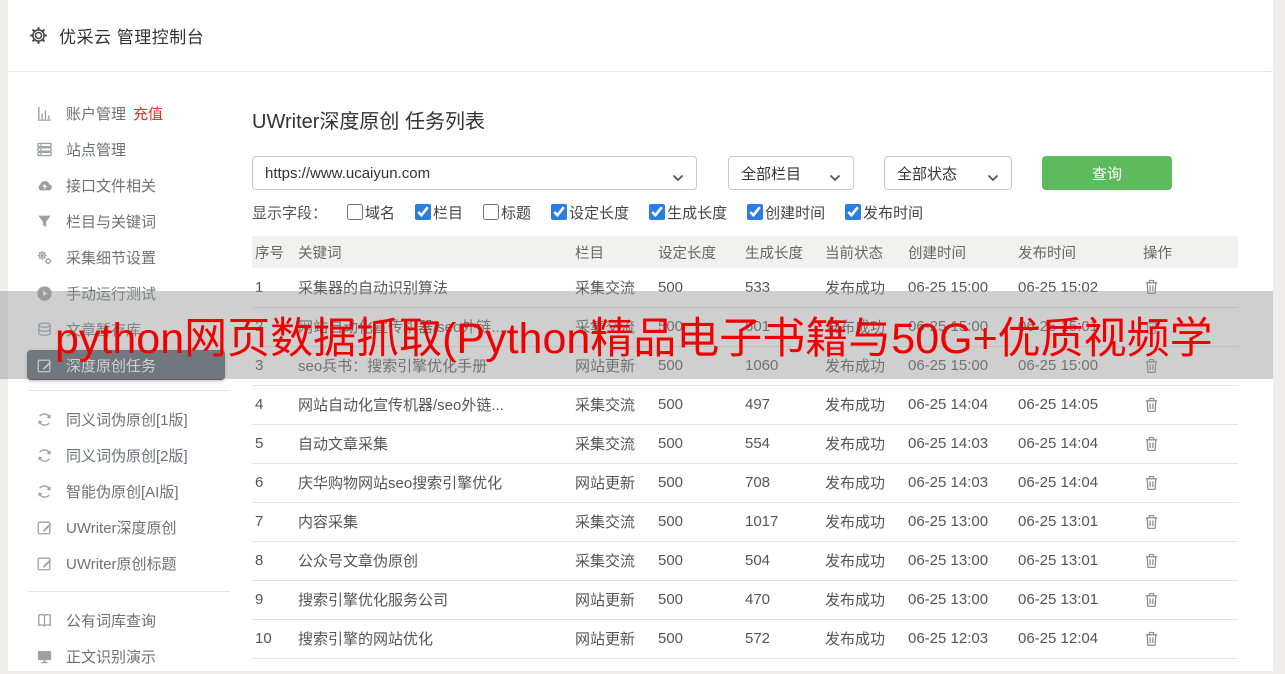 The image size is (1285, 674). What do you see at coordinates (148, 113) in the screenshot?
I see `recharge-badge: 充值` at bounding box center [148, 113].